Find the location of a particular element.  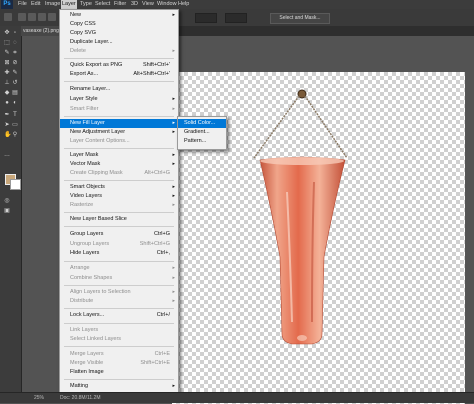

menu-item-copy-svg: Copy SVG is located at coordinates (119, 33).